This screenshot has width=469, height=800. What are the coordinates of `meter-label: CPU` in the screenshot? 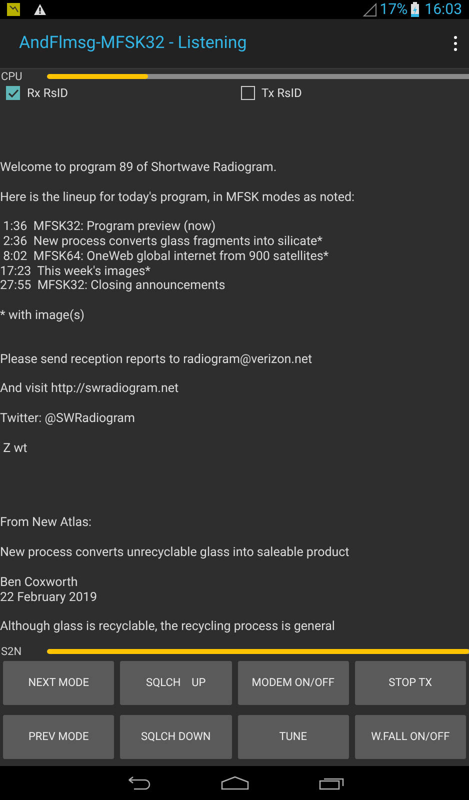 It's located at (12, 76).